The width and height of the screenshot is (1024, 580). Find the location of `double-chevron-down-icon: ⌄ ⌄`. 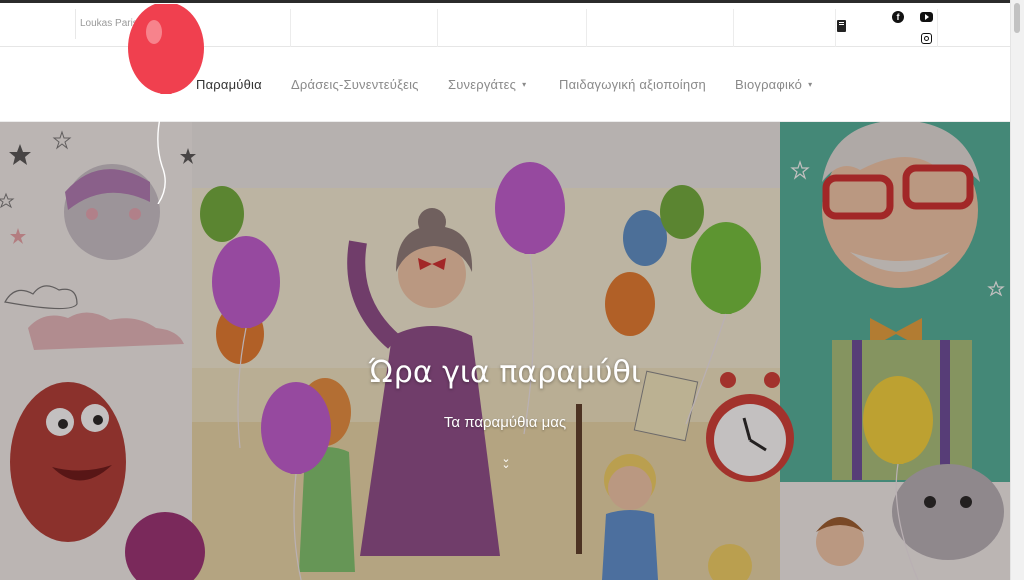

double-chevron-down-icon: ⌄ ⌄ is located at coordinates (506, 464).